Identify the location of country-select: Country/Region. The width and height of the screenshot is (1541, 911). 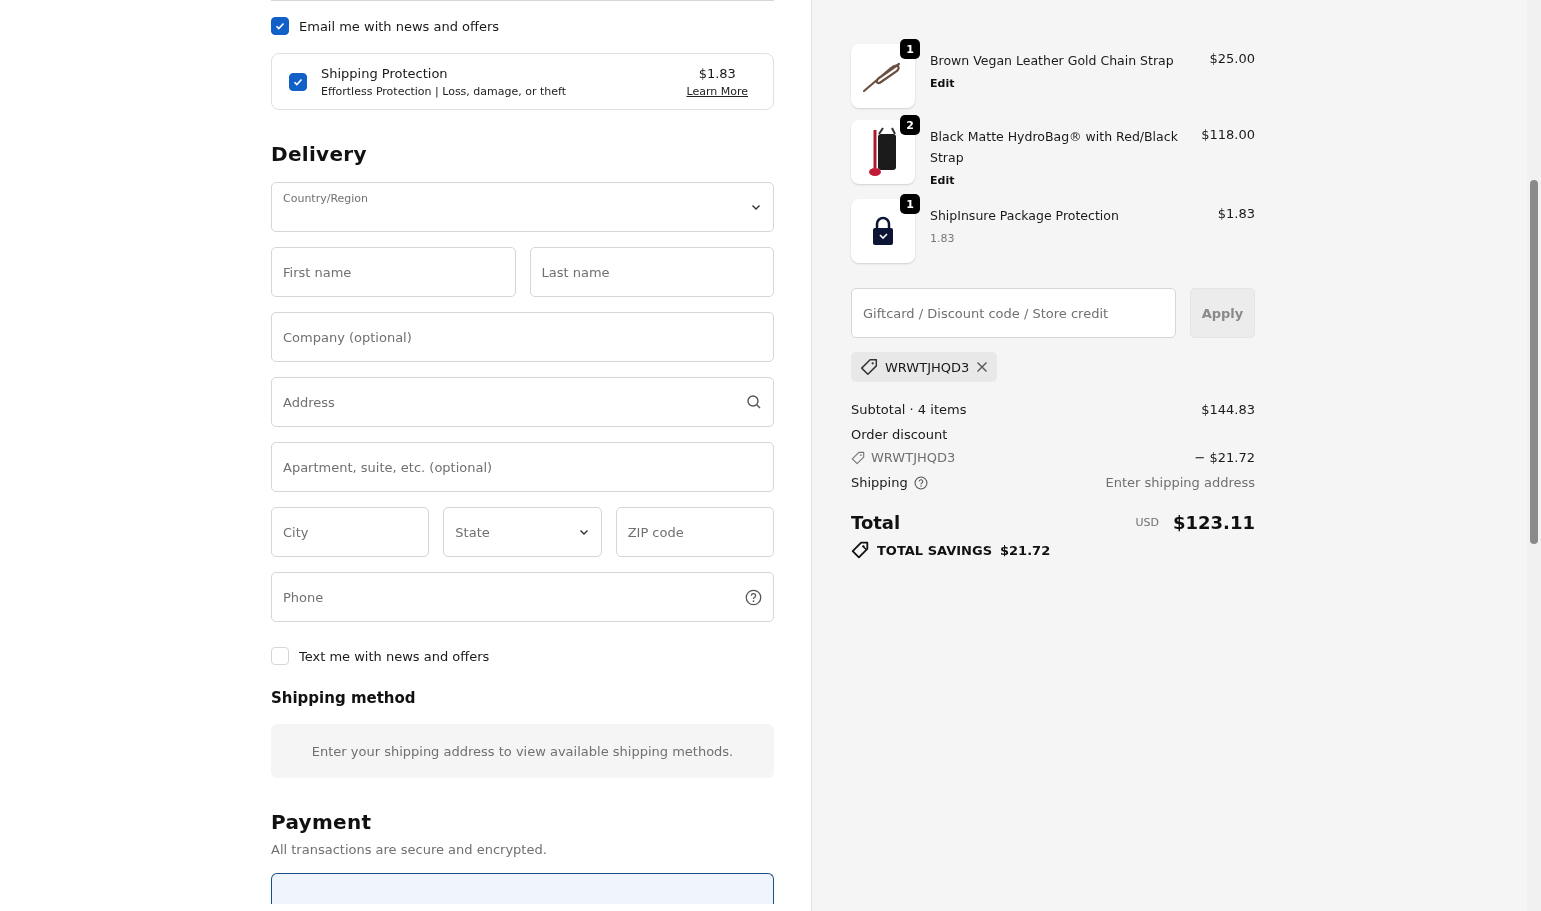
(522, 207).